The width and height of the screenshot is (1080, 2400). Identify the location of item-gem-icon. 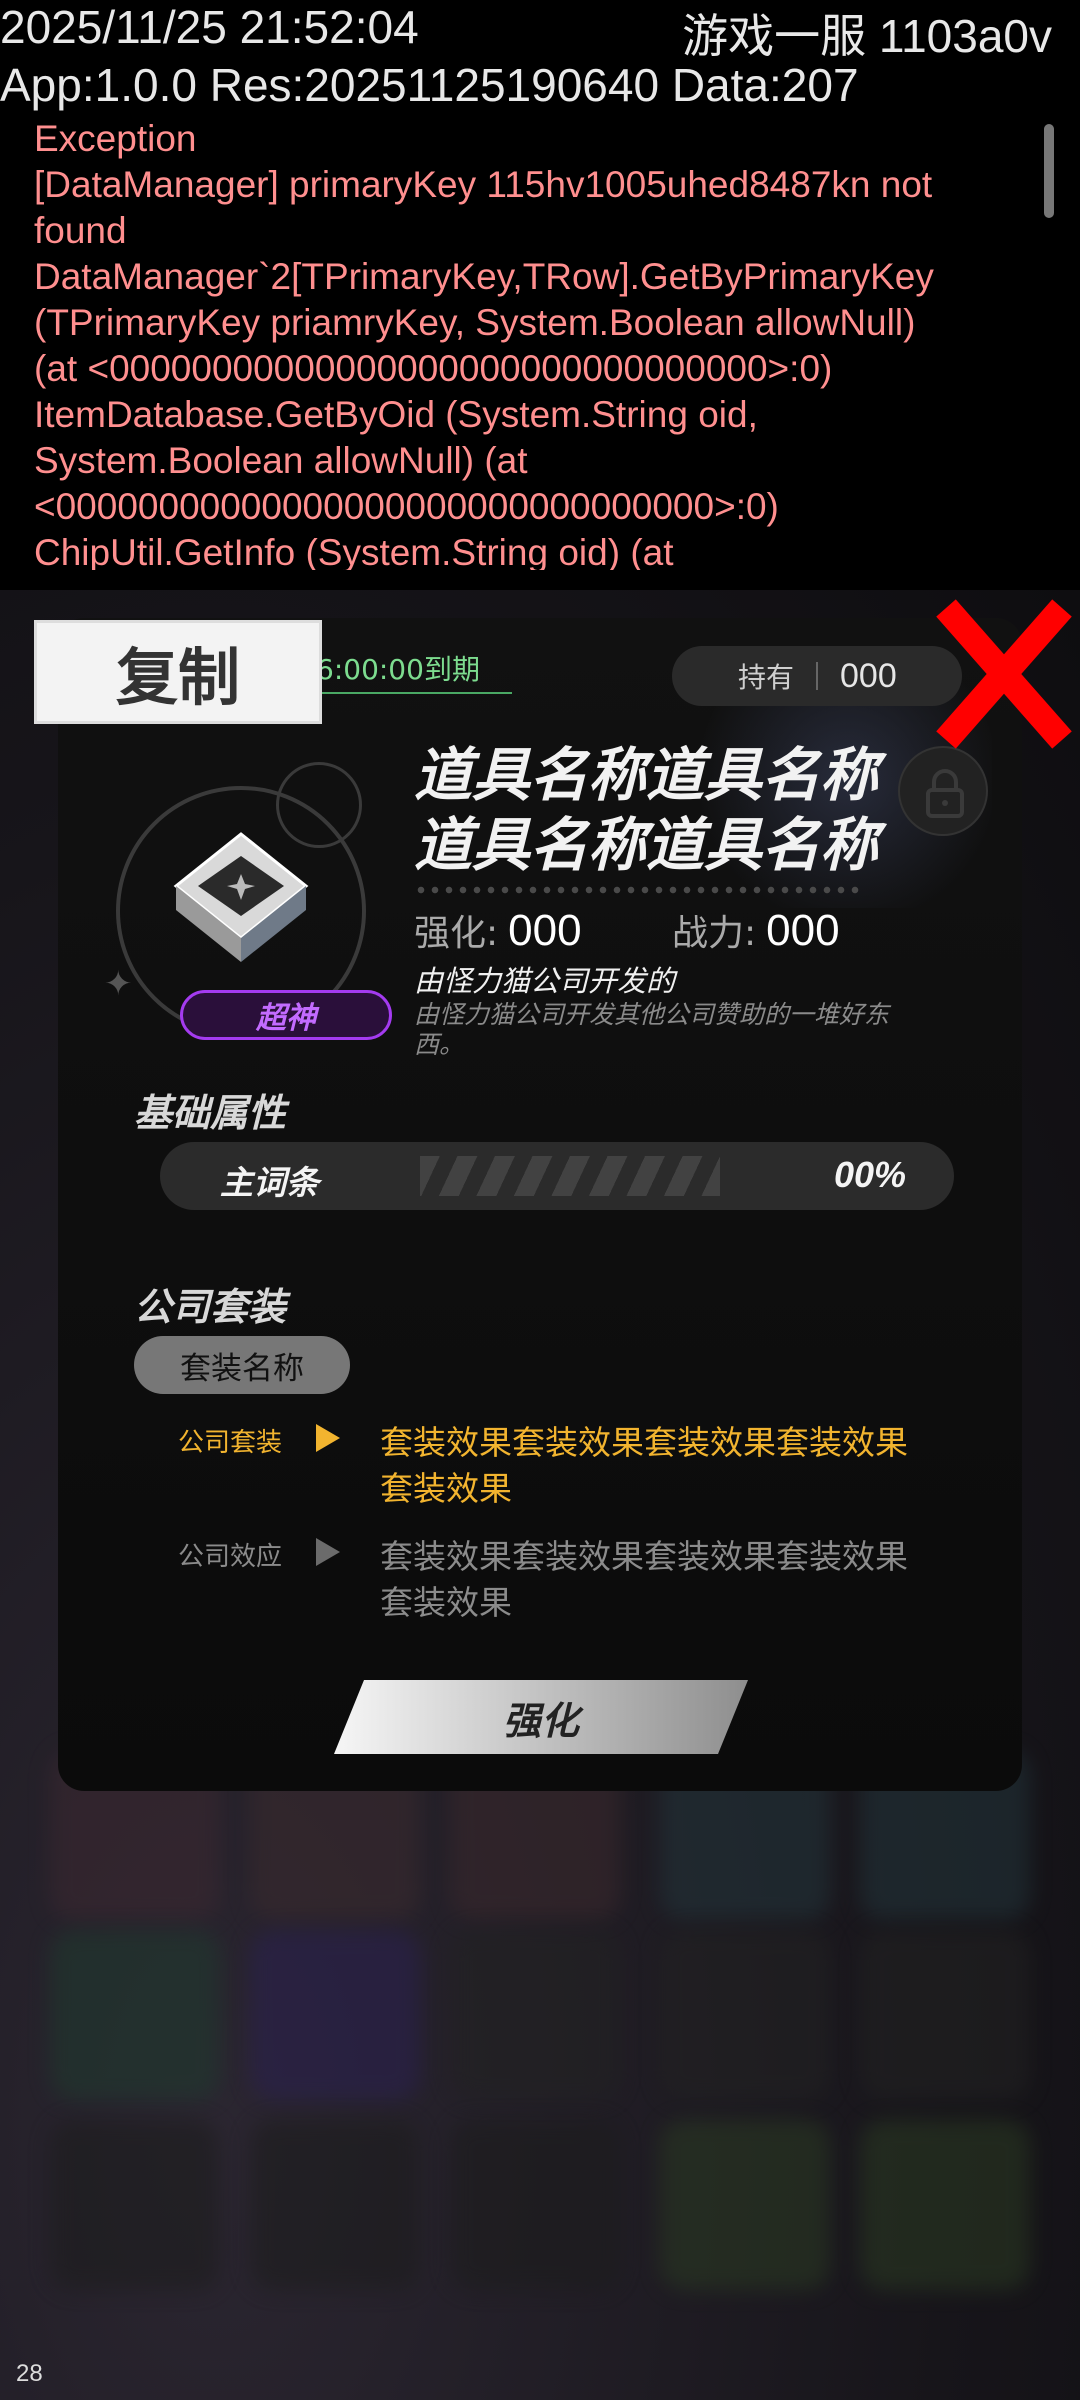
(241, 899).